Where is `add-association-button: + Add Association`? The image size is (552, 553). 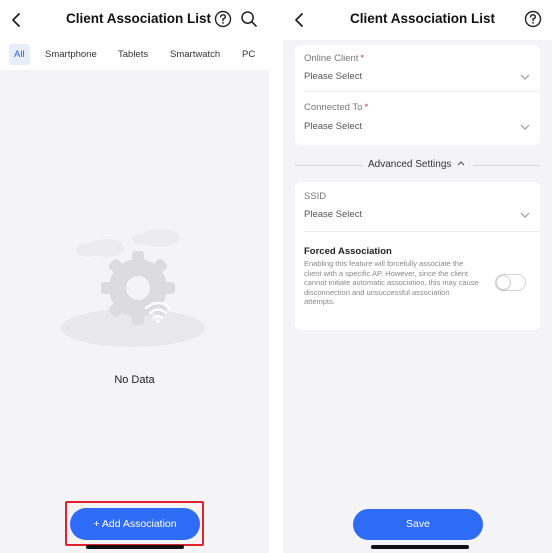 add-association-button: + Add Association is located at coordinates (135, 524).